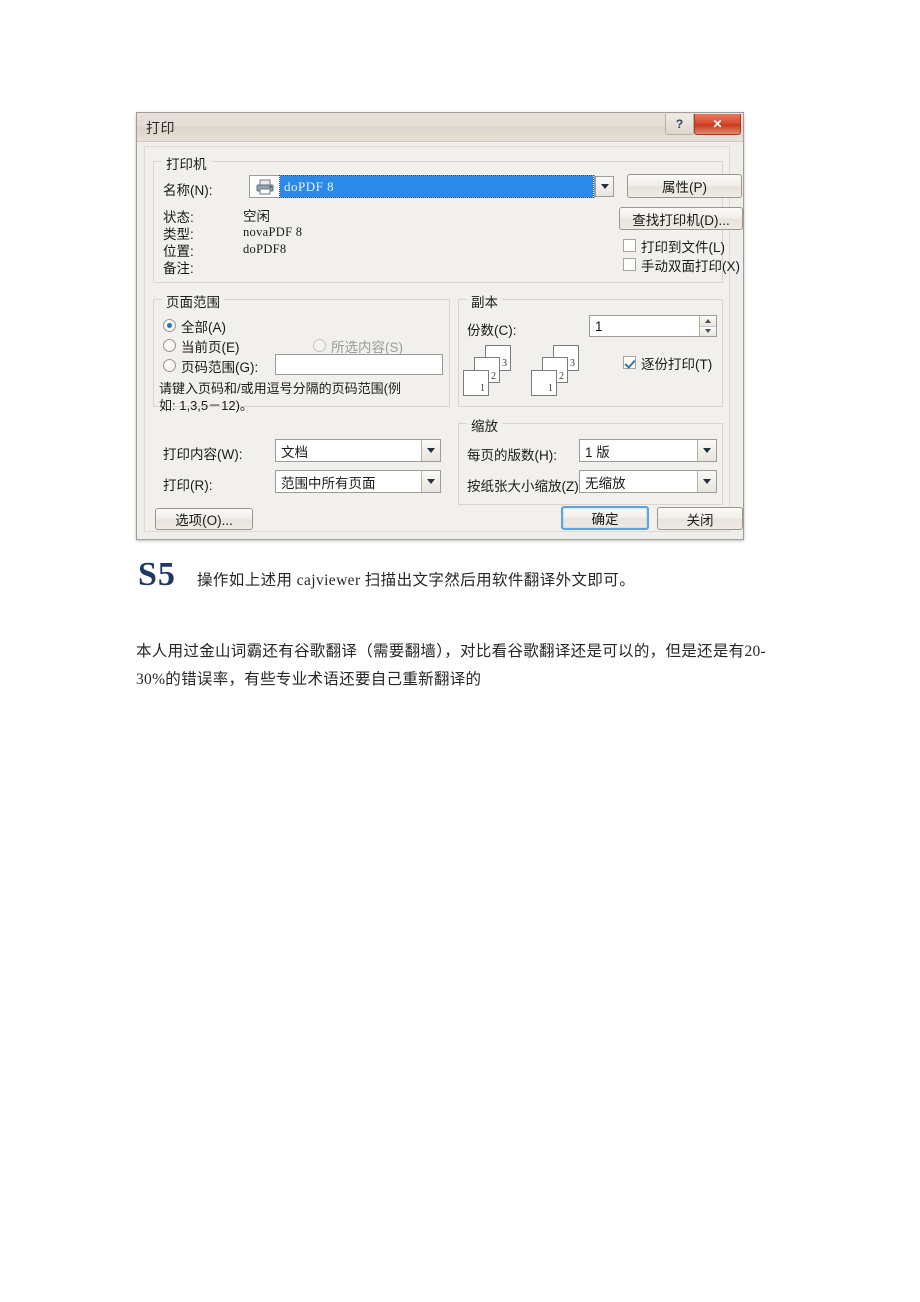 Image resolution: width=920 pixels, height=1302 pixels. Describe the element at coordinates (717, 124) in the screenshot. I see `close-icon: ✕` at that location.